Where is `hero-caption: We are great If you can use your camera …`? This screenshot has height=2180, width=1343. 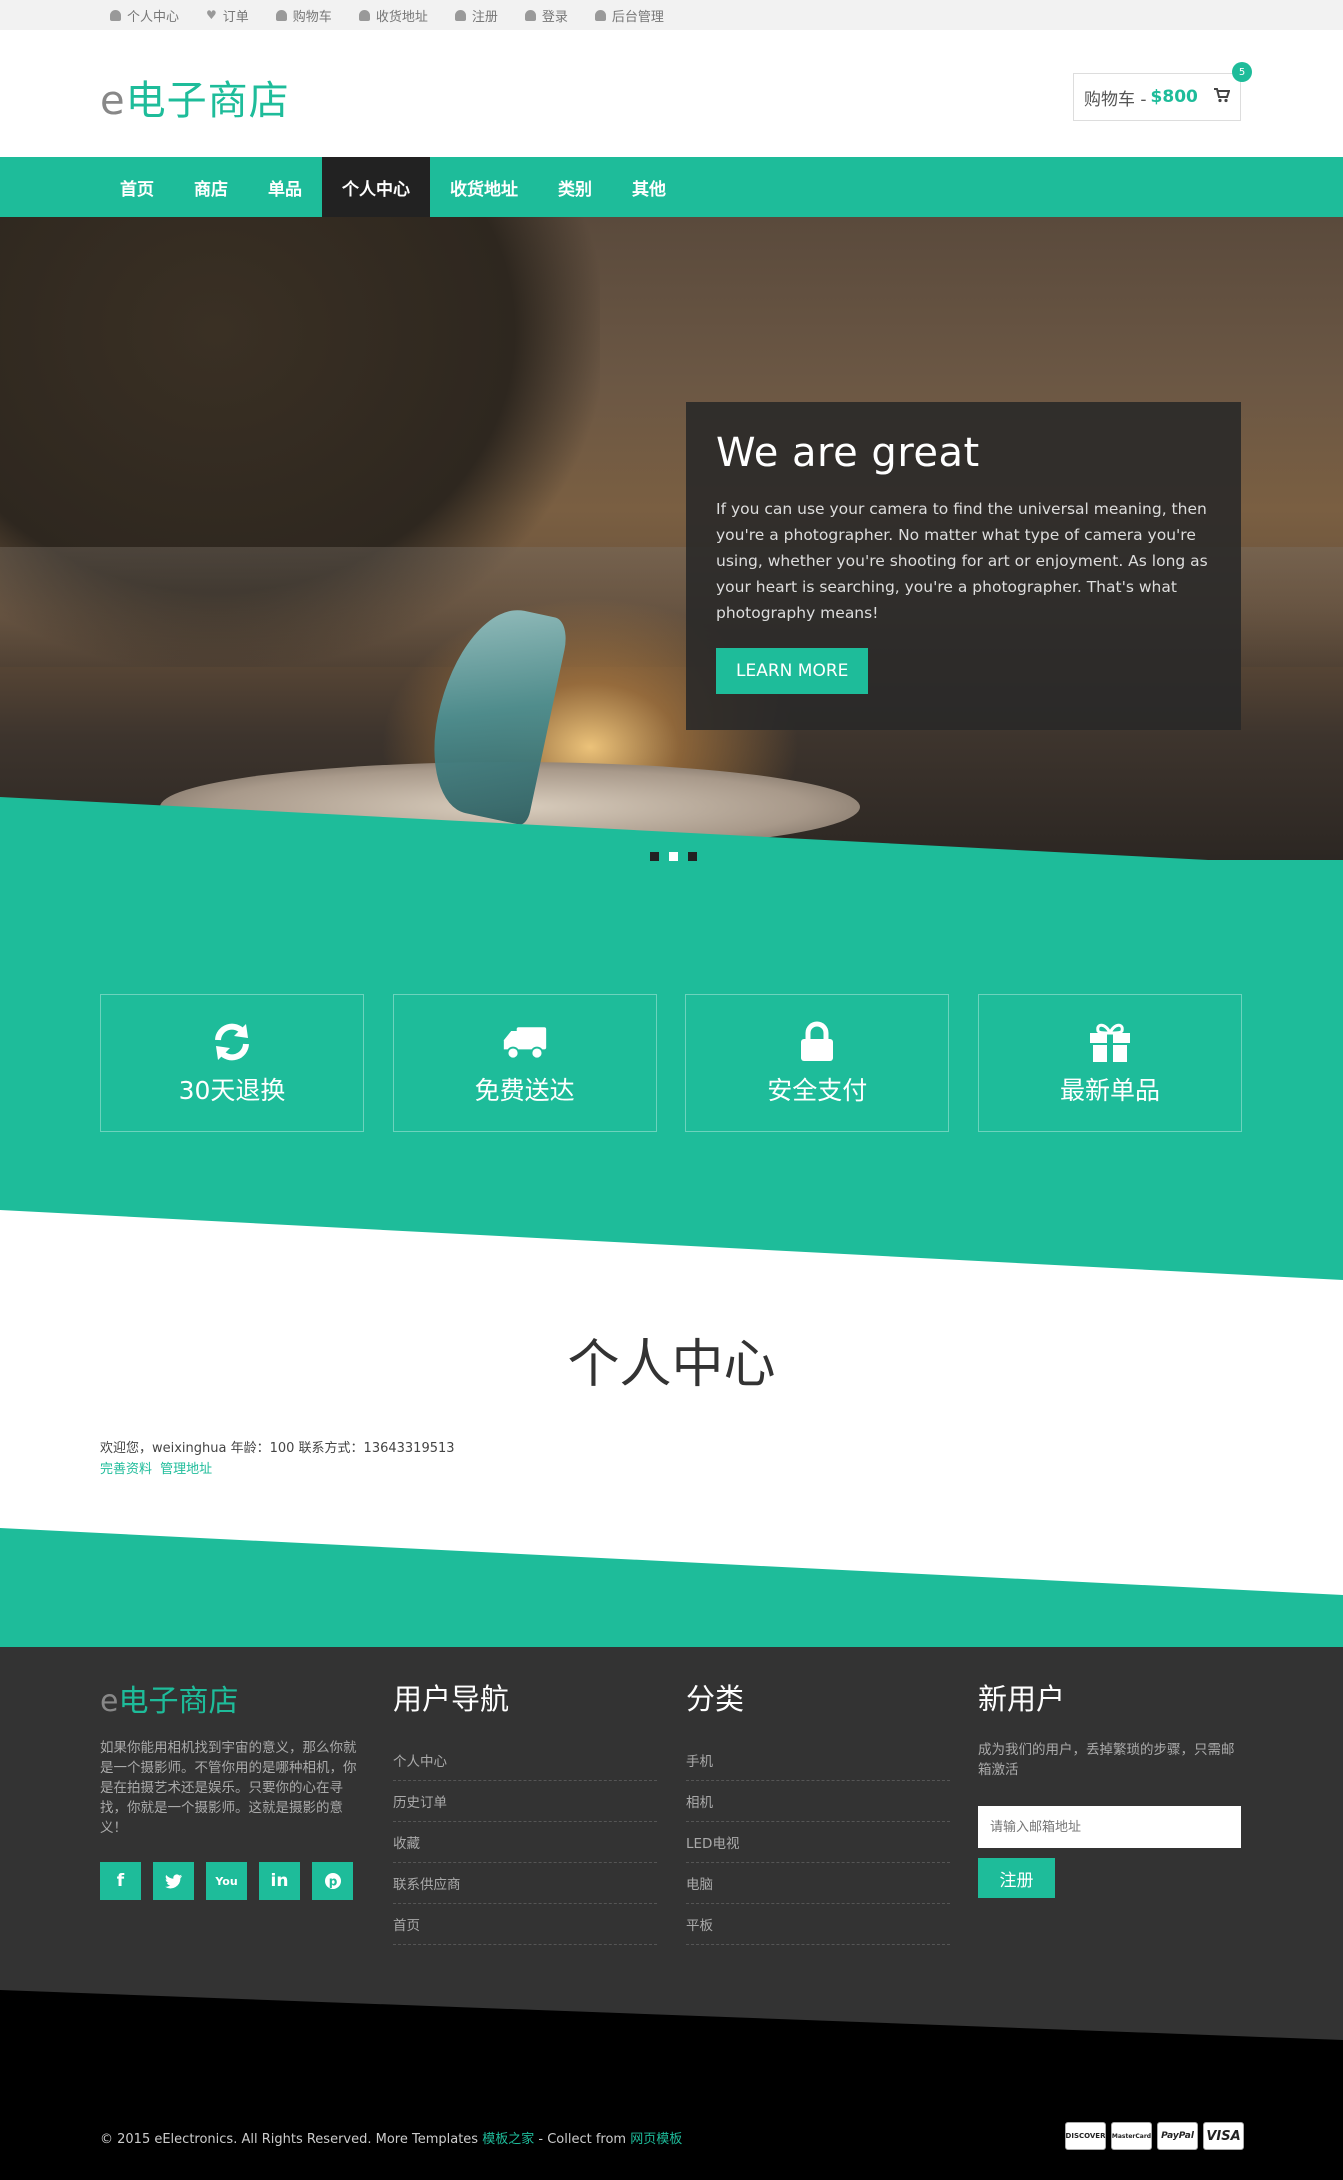
hero-caption: We are great If you can use your camera … is located at coordinates (963, 566).